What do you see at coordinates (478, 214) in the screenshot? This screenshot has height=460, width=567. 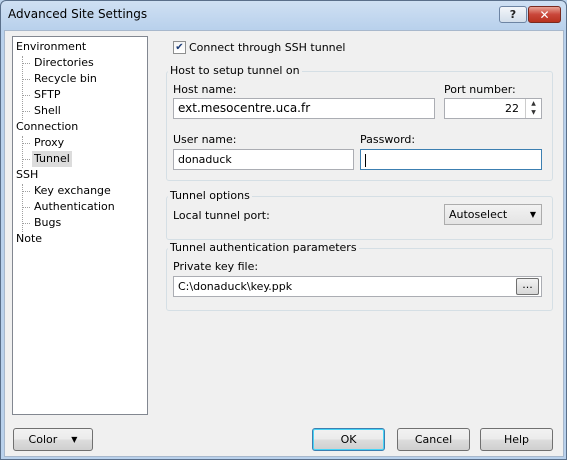 I see `local-tunnel-port-value: Autoselect` at bounding box center [478, 214].